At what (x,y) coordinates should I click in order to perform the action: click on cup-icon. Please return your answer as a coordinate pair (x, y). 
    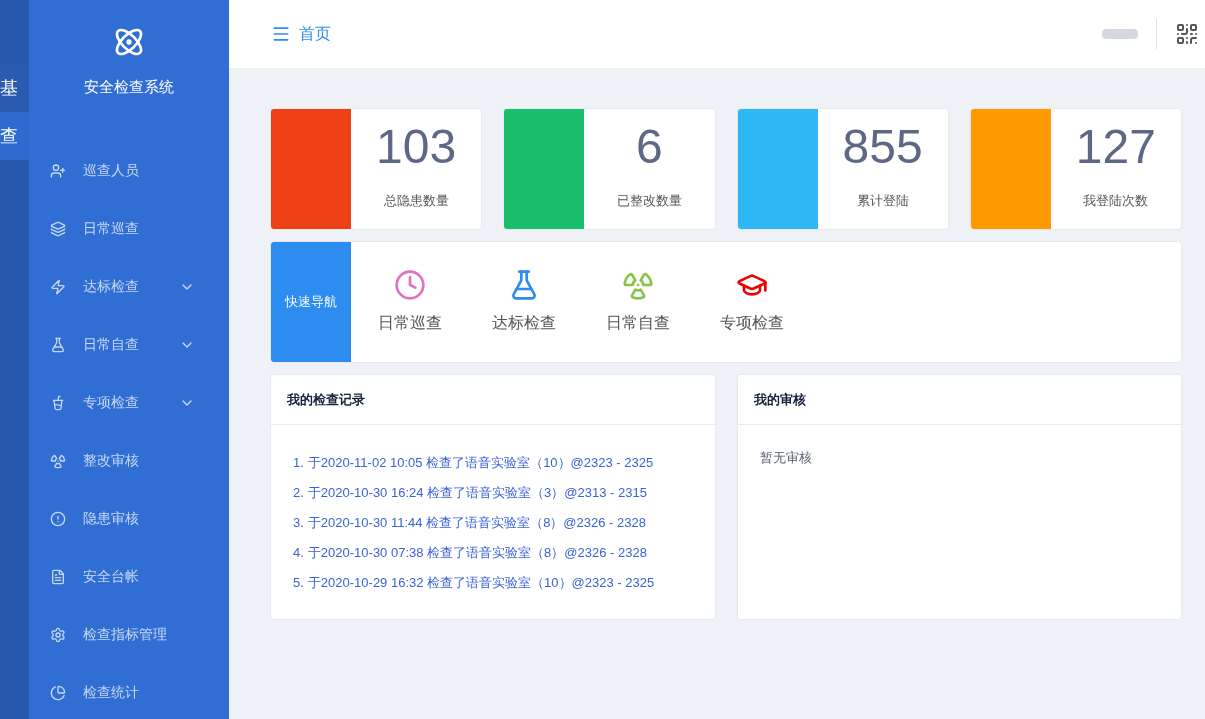
    Looking at the image, I should click on (58, 402).